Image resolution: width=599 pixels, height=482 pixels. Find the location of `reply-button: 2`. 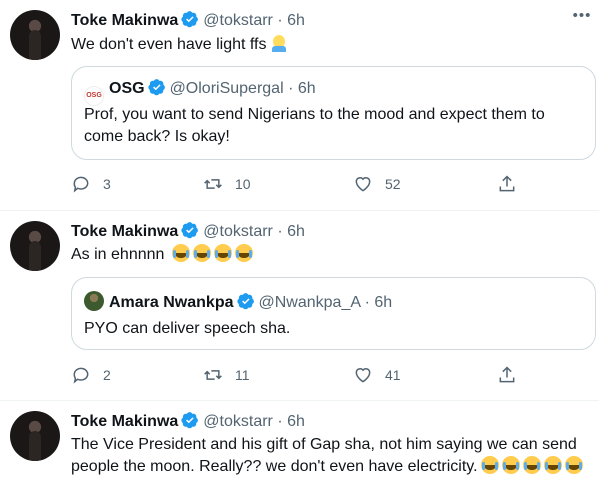

reply-button: 2 is located at coordinates (91, 375).